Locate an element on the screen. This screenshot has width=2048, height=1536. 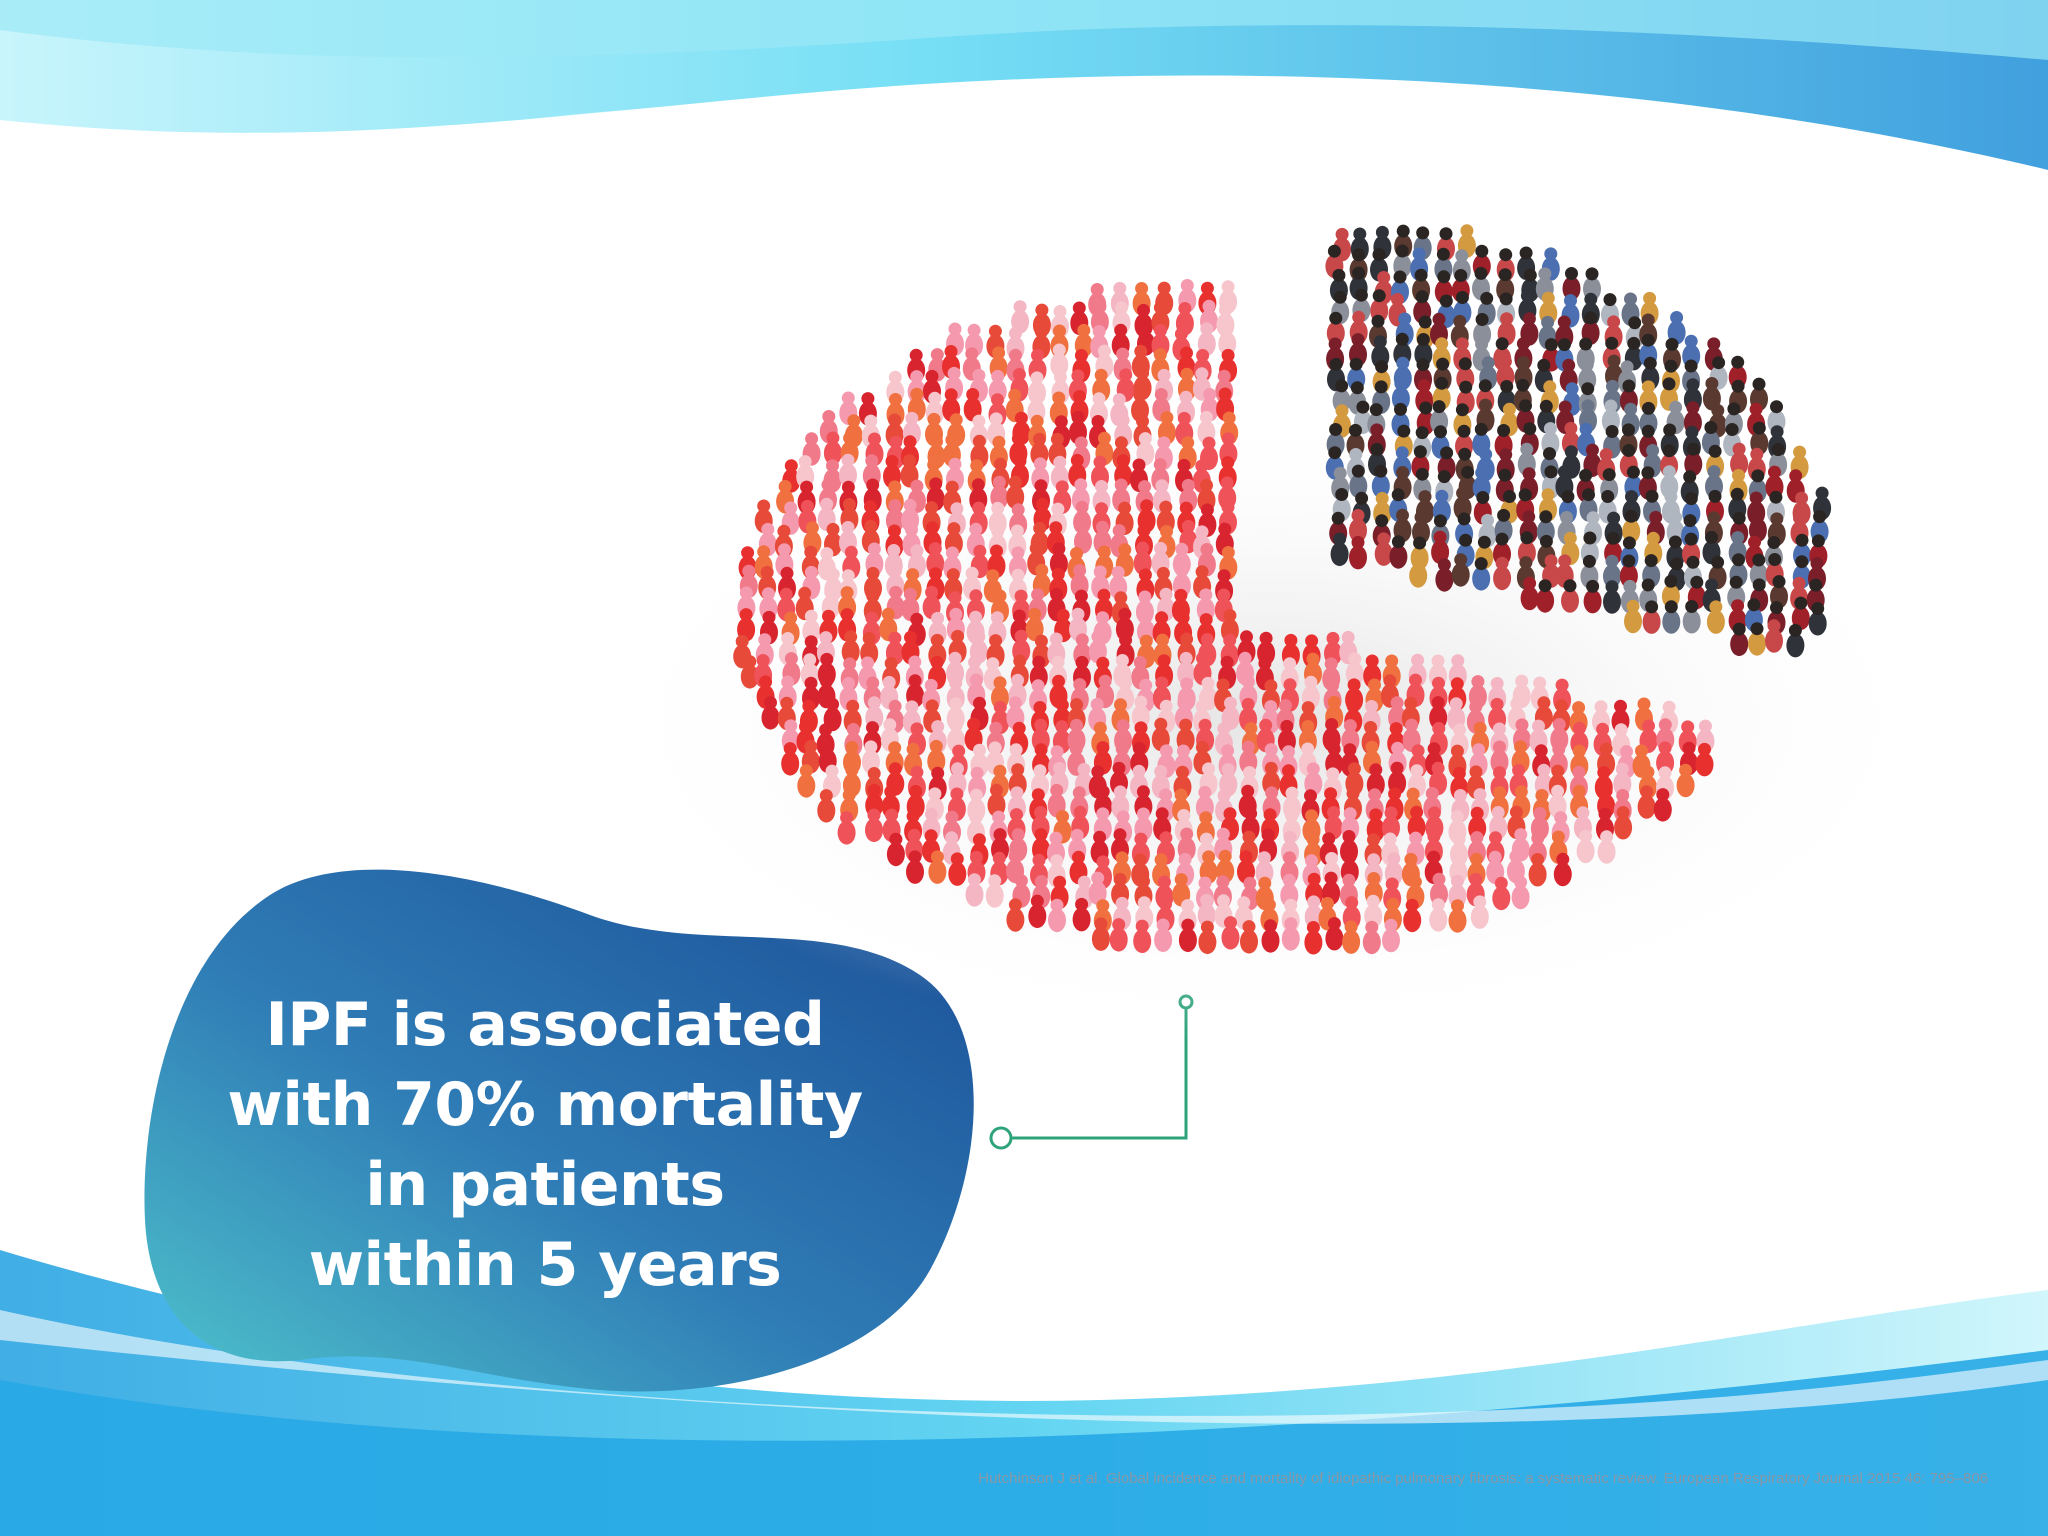
callout-line-1: IPF is associated is located at coordinates (545, 1025).